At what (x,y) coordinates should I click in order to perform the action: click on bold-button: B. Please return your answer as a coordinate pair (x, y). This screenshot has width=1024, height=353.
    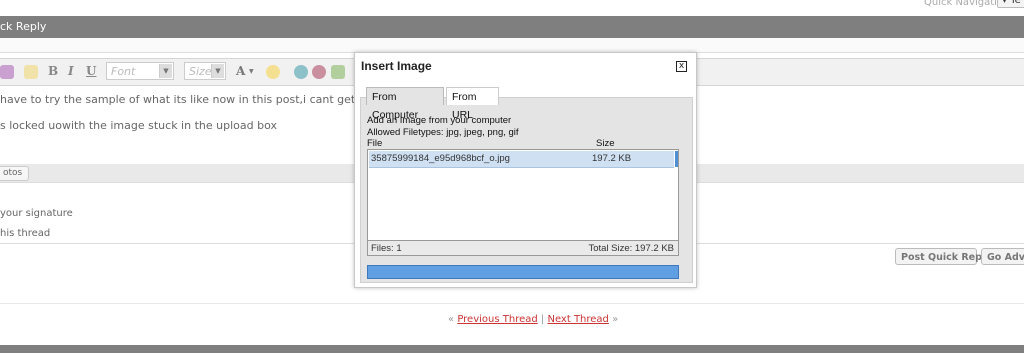
    Looking at the image, I should click on (53, 71).